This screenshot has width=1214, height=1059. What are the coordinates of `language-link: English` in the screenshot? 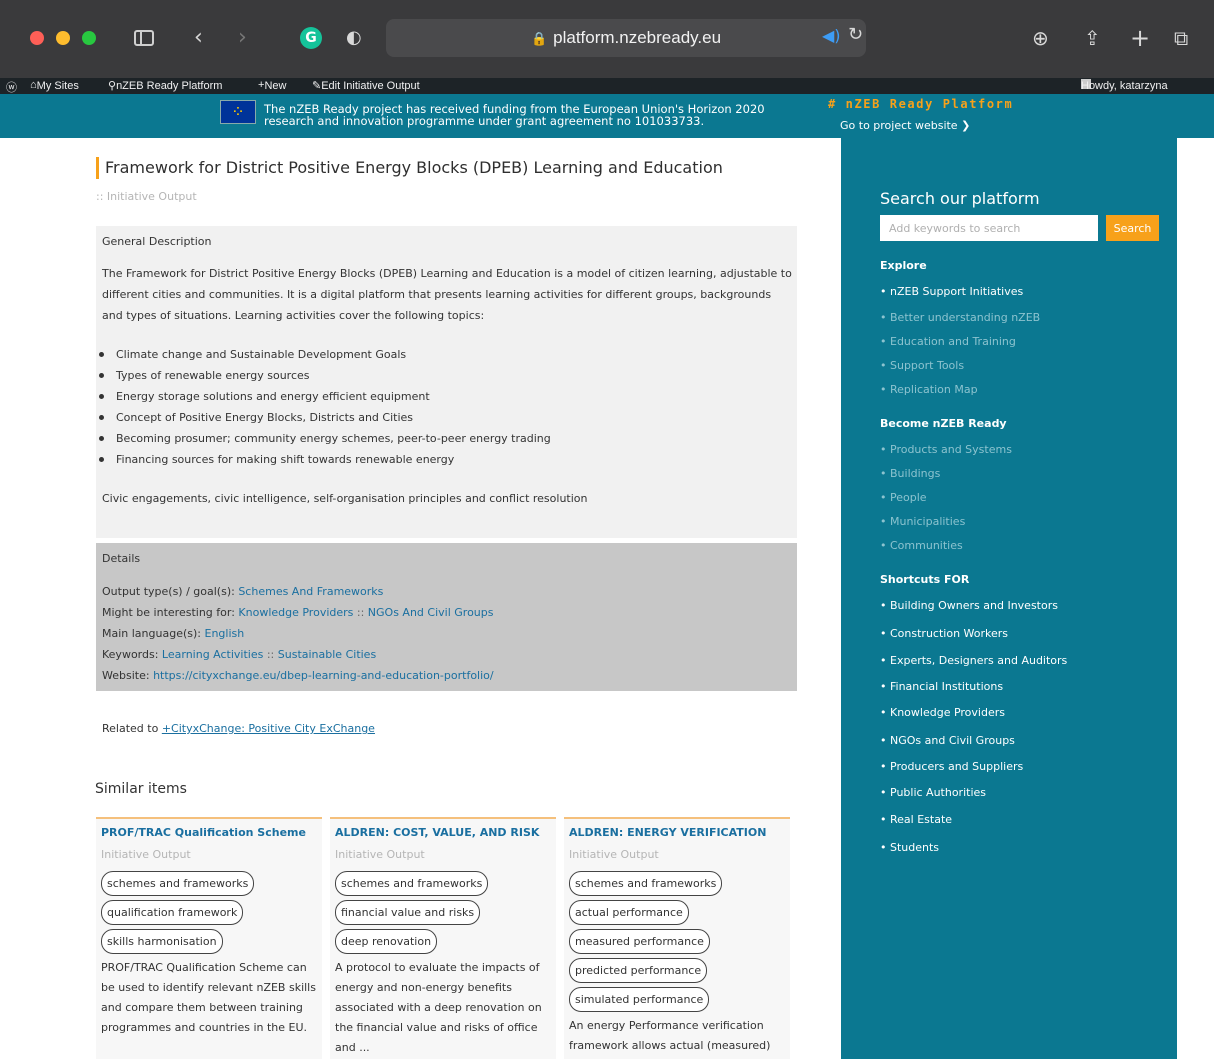 It's located at (225, 633).